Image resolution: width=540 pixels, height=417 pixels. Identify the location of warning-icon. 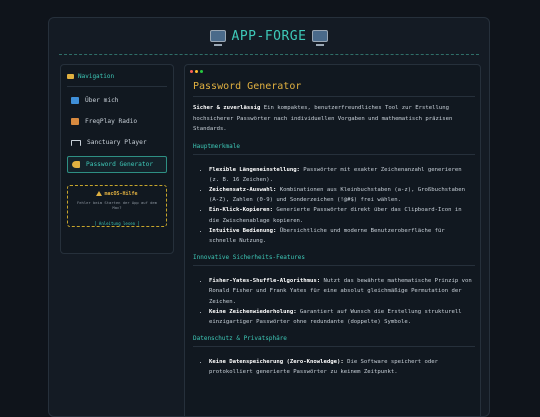
(99, 193).